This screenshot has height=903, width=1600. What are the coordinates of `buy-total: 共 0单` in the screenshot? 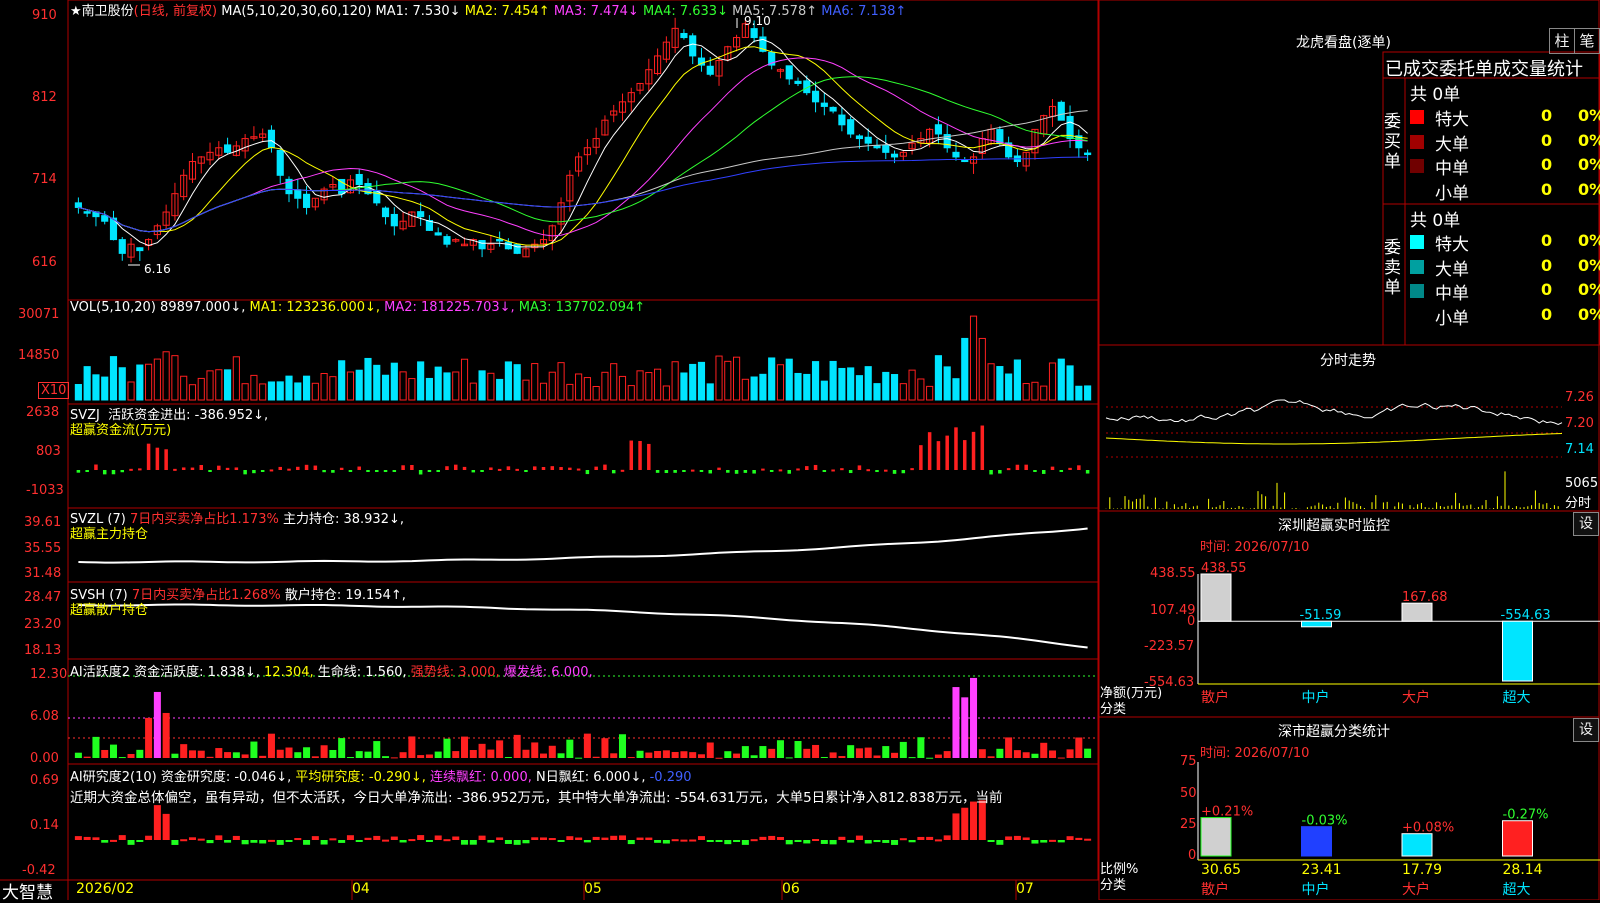 It's located at (1435, 95).